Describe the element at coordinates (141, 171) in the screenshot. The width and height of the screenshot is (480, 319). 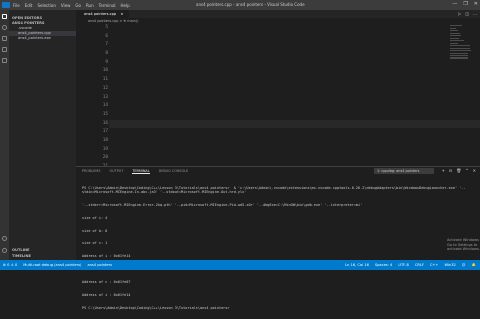
I see `tab-terminal: TERMINAL` at that location.